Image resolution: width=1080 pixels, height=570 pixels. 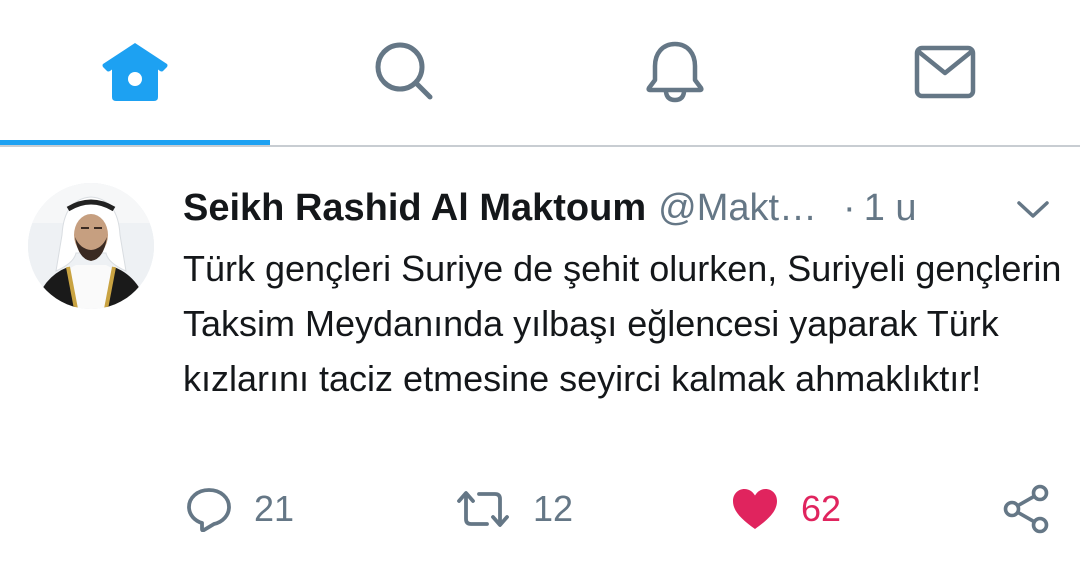 I want to click on avatar-image, so click(x=91, y=246).